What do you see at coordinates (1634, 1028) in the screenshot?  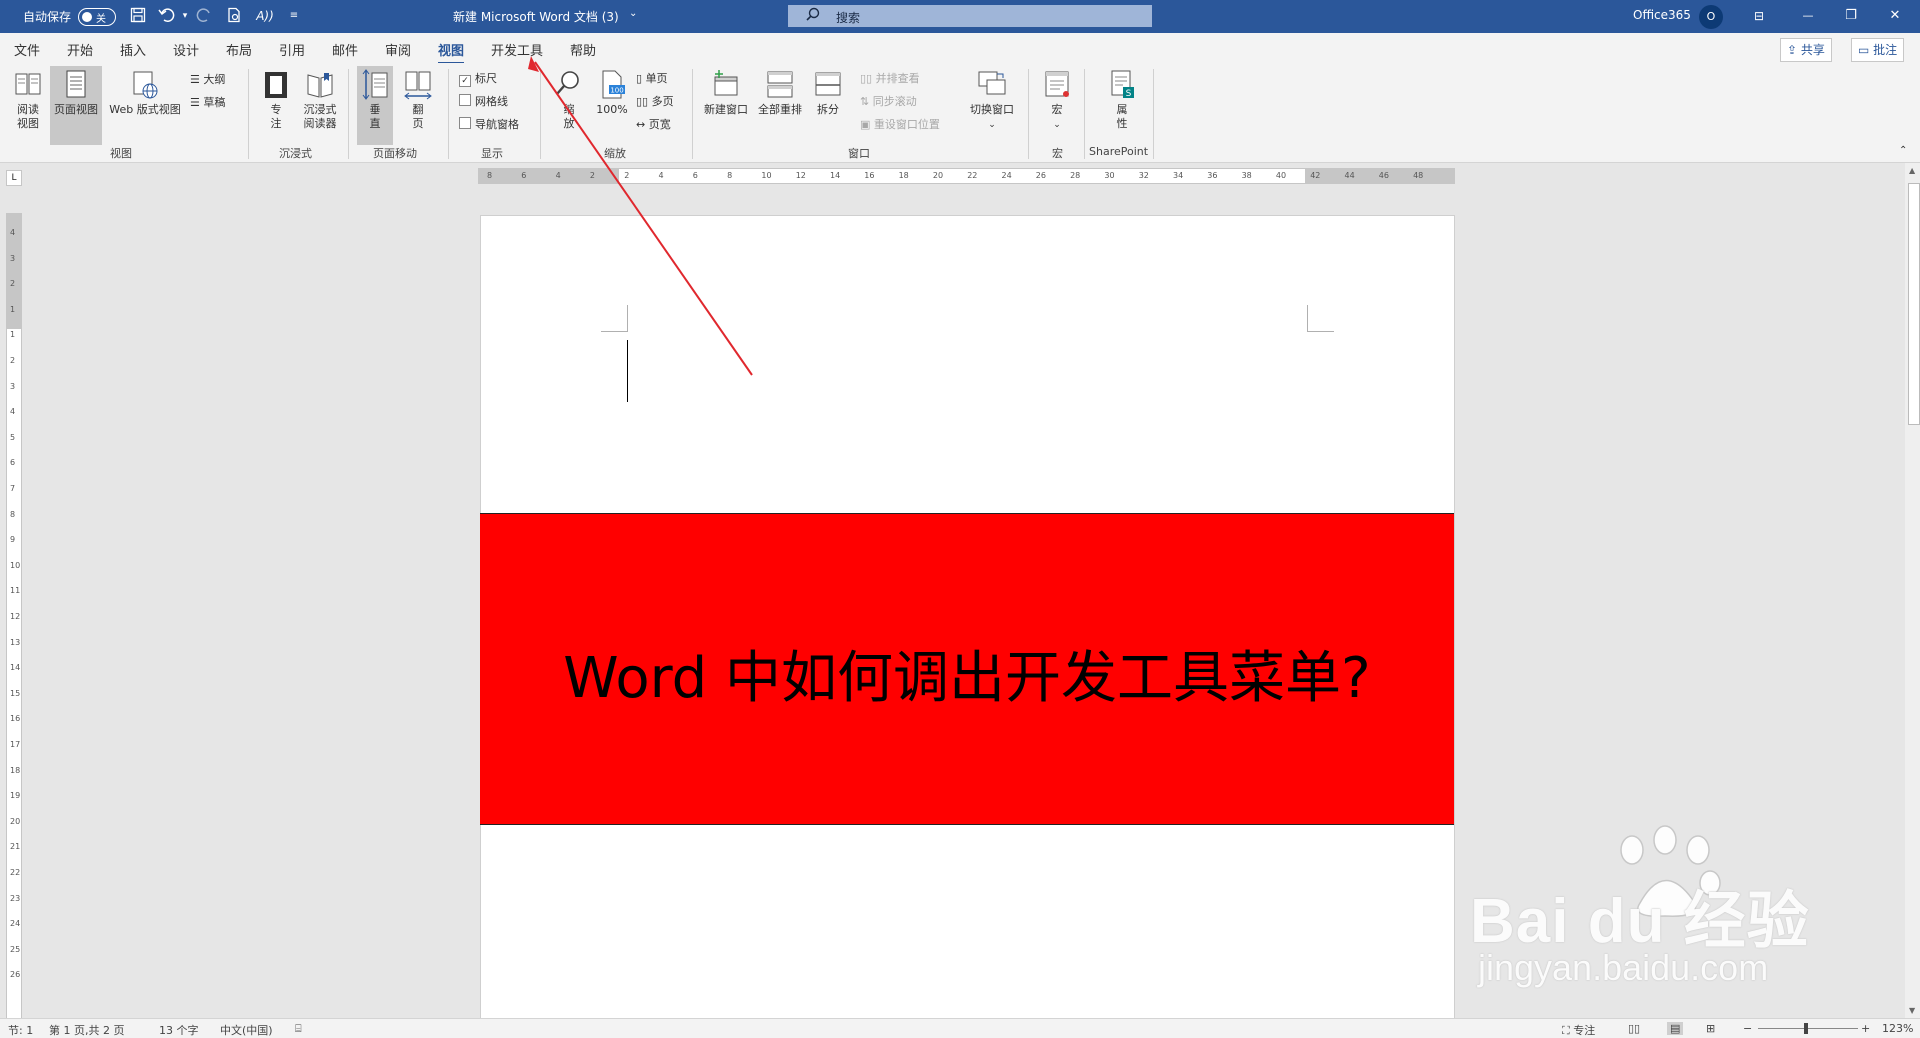 I see `read-mode-view-icon: ▯▯` at bounding box center [1634, 1028].